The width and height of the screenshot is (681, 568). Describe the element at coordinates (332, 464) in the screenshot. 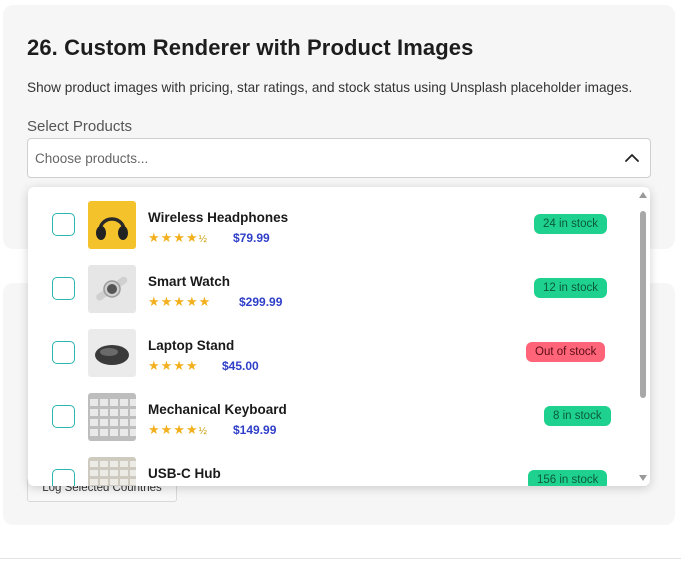

I see `option-usb-c-hub: USB-C Hub 156 in stock` at that location.